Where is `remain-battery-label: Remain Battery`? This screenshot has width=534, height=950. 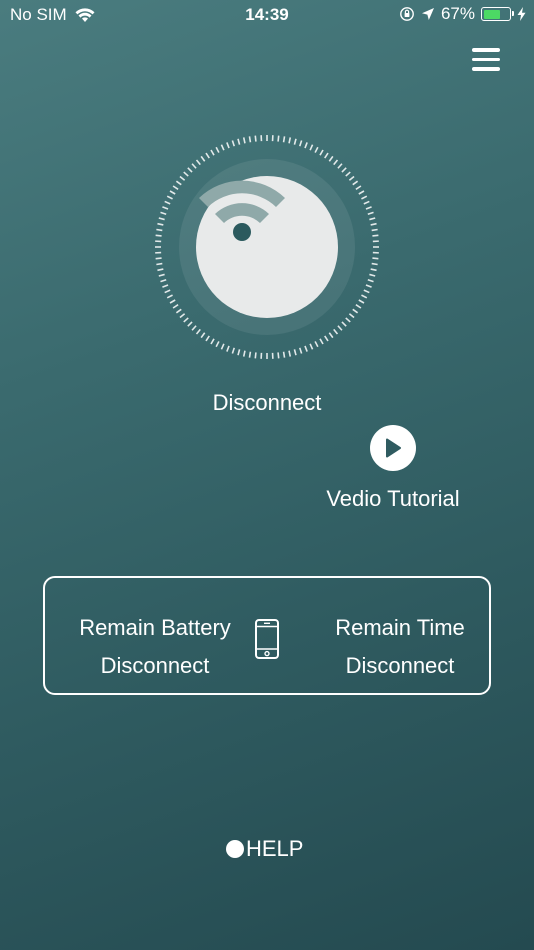
remain-battery-label: Remain Battery is located at coordinates (155, 627).